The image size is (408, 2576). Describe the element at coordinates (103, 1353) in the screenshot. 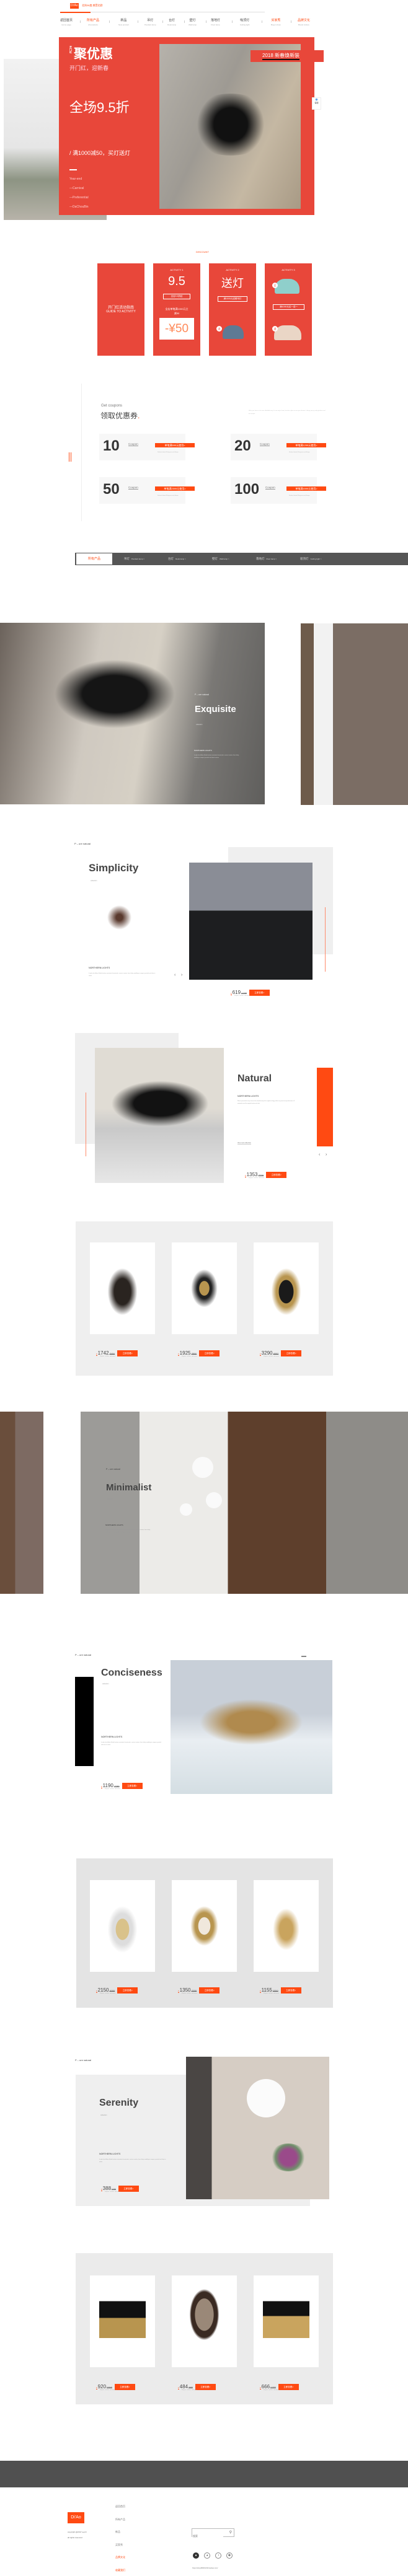

I see `price-value: 1742` at that location.